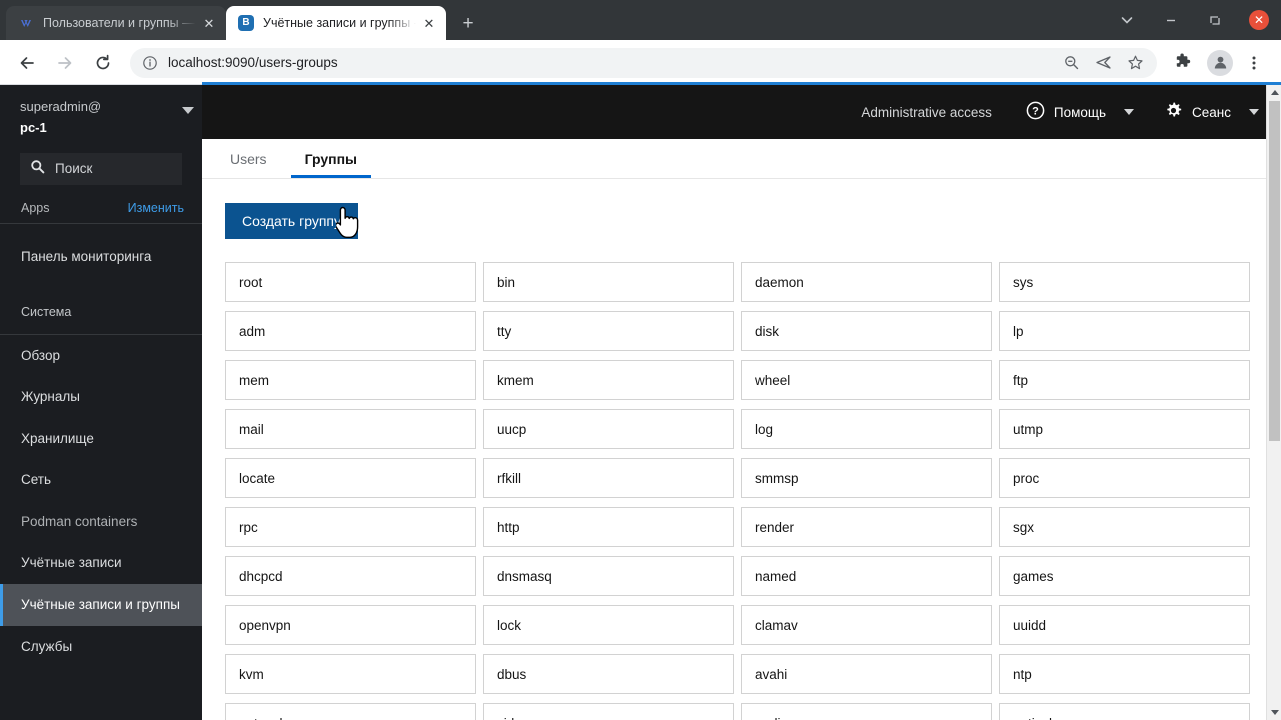 The image size is (1281, 720). I want to click on group-card: daemon, so click(866, 282).